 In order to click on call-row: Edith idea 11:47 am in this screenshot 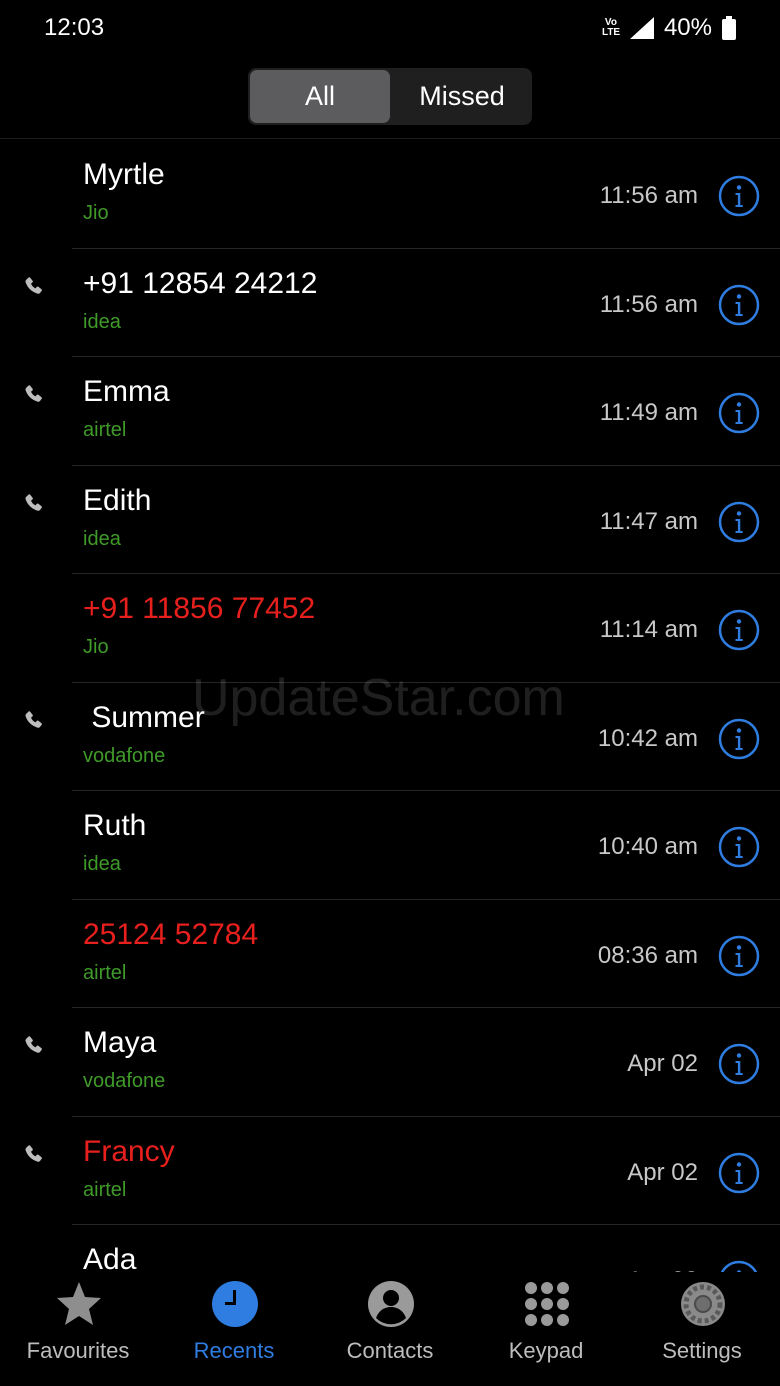, I will do `click(390, 520)`.